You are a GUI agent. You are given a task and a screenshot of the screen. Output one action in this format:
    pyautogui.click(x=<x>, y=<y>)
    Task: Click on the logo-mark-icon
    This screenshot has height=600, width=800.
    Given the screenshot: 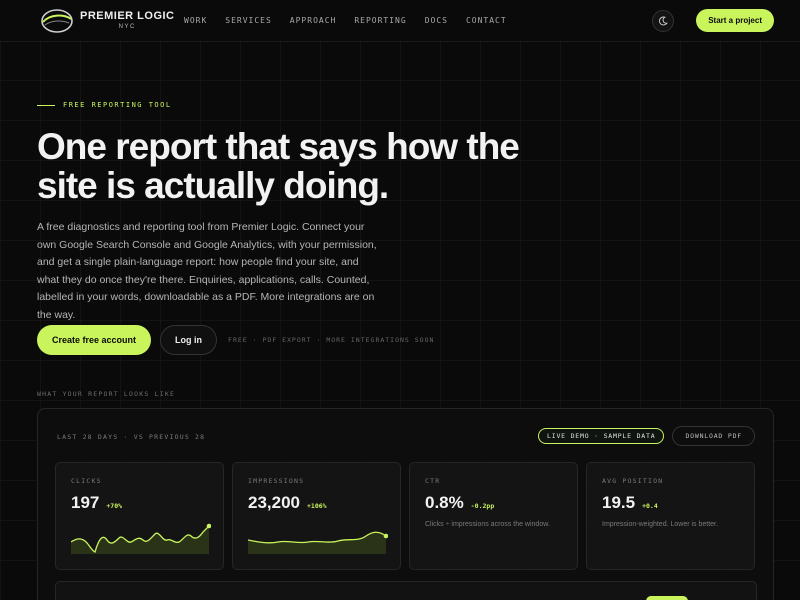 What is the action you would take?
    pyautogui.click(x=57, y=20)
    